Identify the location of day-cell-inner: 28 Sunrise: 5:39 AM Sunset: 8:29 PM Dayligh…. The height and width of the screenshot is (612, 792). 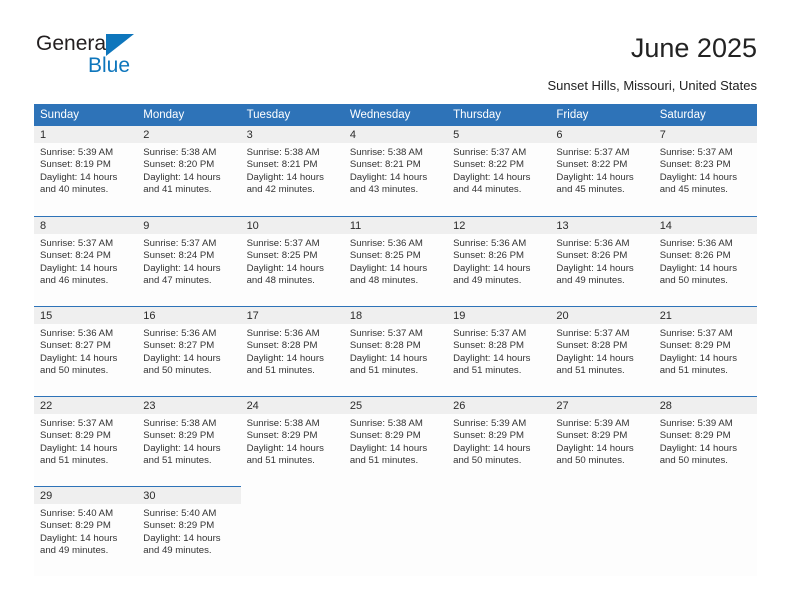
(705, 441).